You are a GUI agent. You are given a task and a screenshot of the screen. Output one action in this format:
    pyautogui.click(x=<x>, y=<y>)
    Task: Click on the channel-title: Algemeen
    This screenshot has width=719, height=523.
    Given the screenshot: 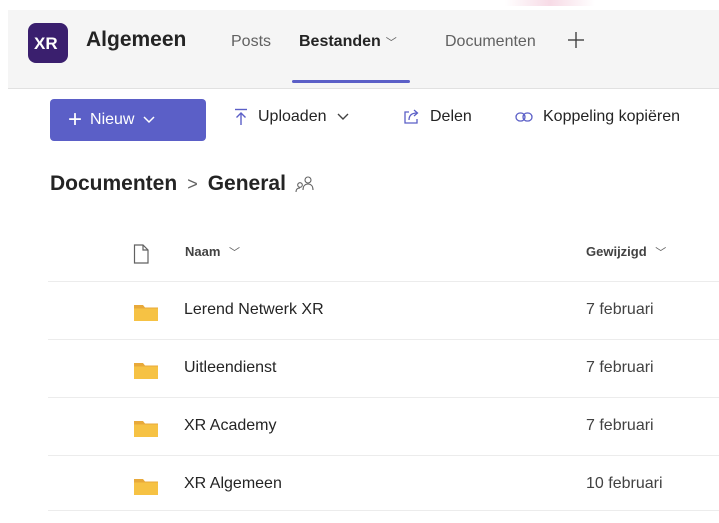 What is the action you would take?
    pyautogui.click(x=136, y=39)
    